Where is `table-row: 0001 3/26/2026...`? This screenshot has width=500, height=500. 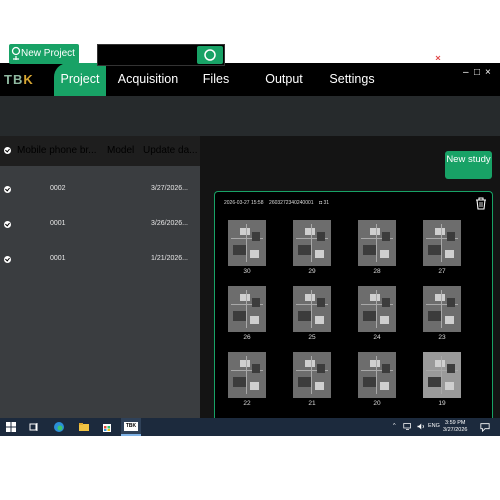
table-row: 0001 3/26/2026... is located at coordinates (100, 225).